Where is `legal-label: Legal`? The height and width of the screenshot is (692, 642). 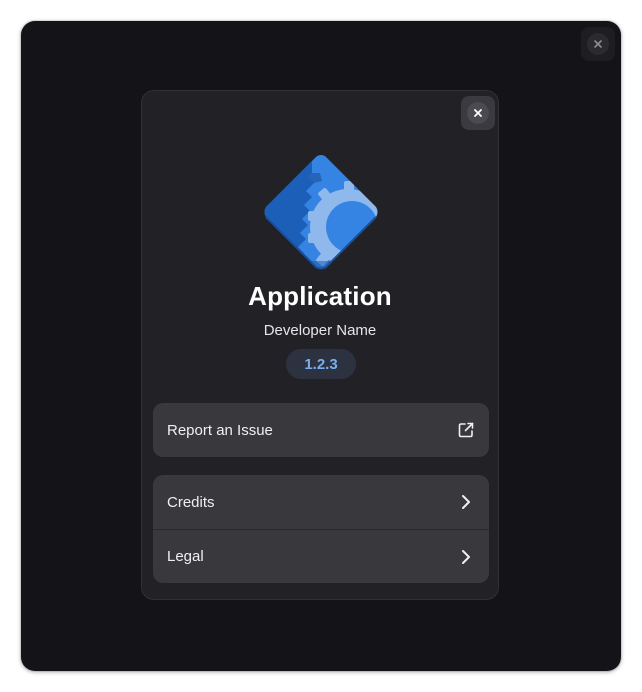
legal-label: Legal is located at coordinates (185, 556).